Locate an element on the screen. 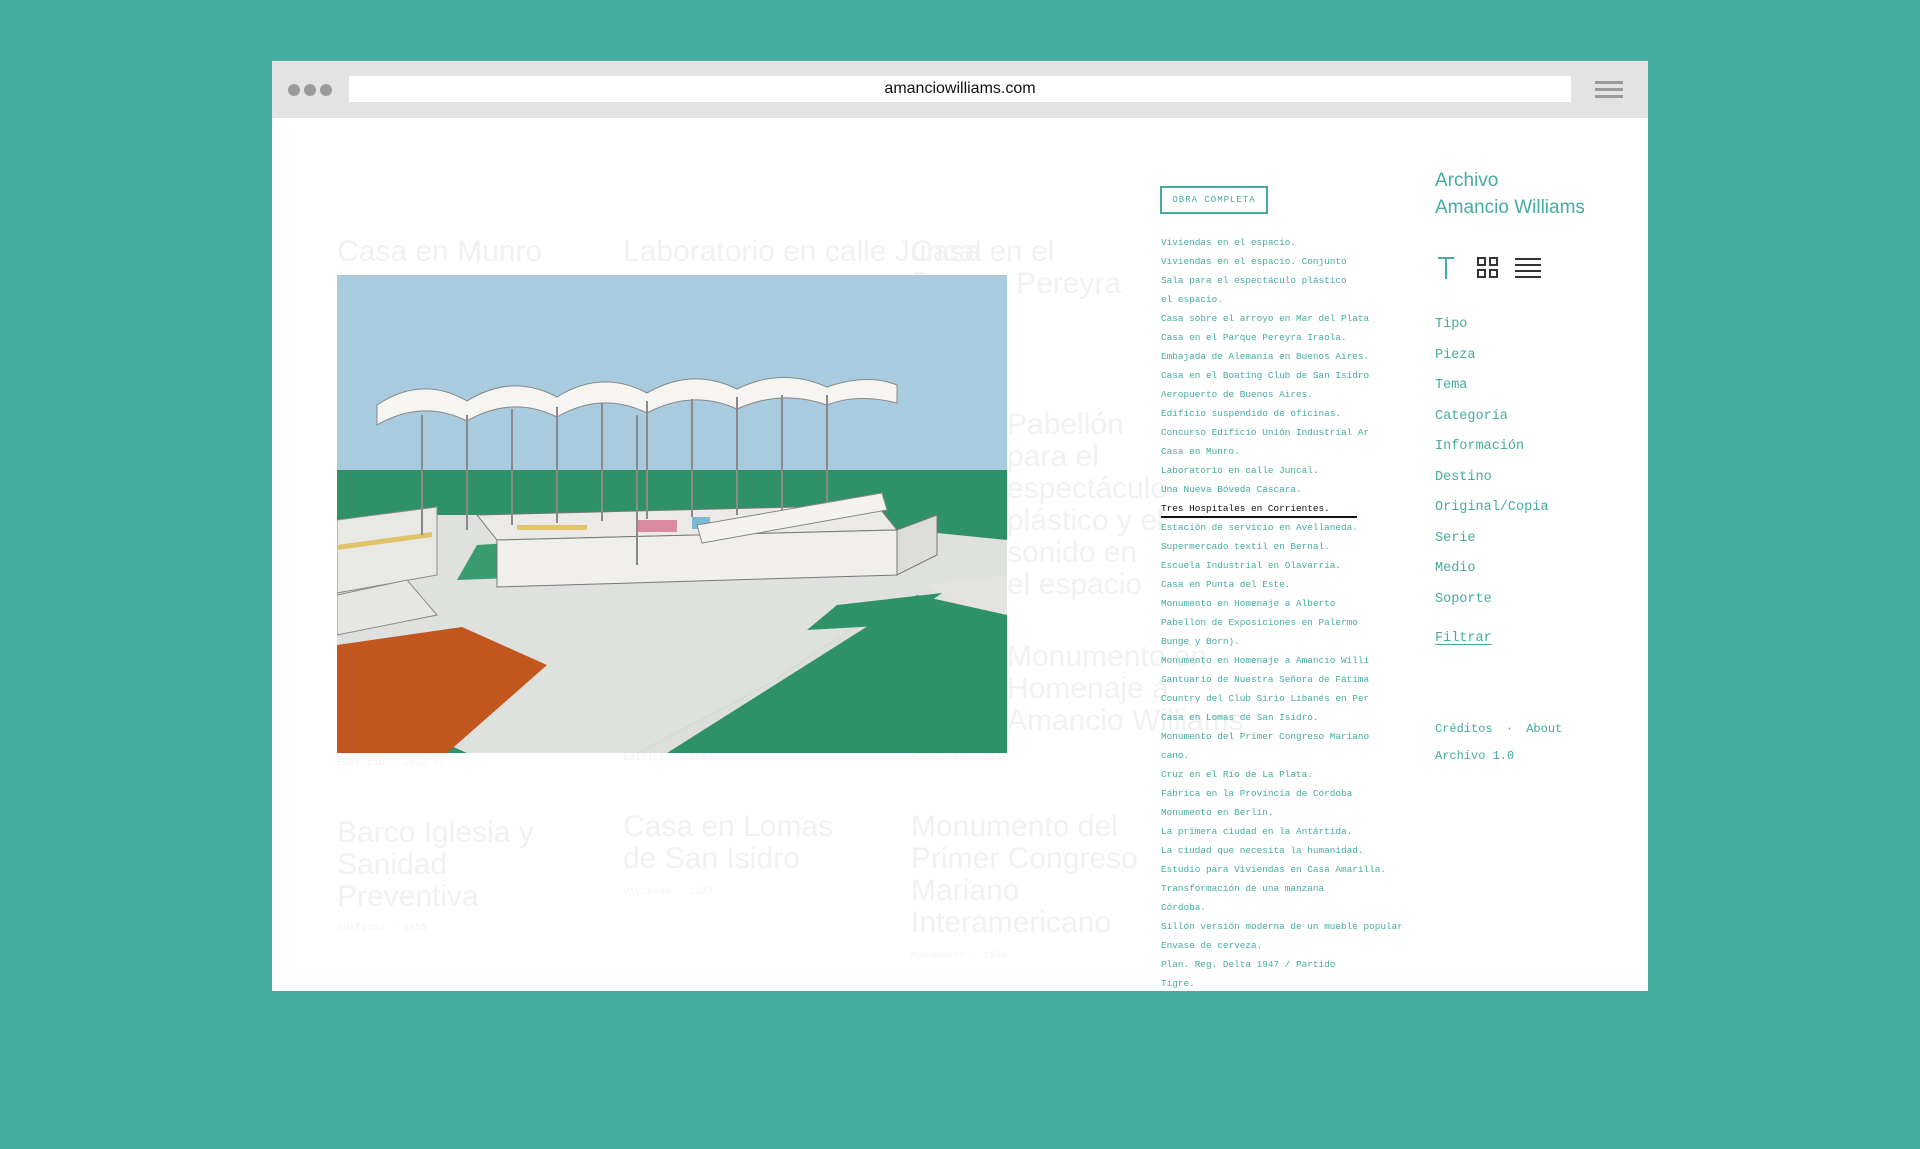 This screenshot has height=1149, width=1920. ghost-title: Casa en Lomas de San Isidro is located at coordinates (728, 842).